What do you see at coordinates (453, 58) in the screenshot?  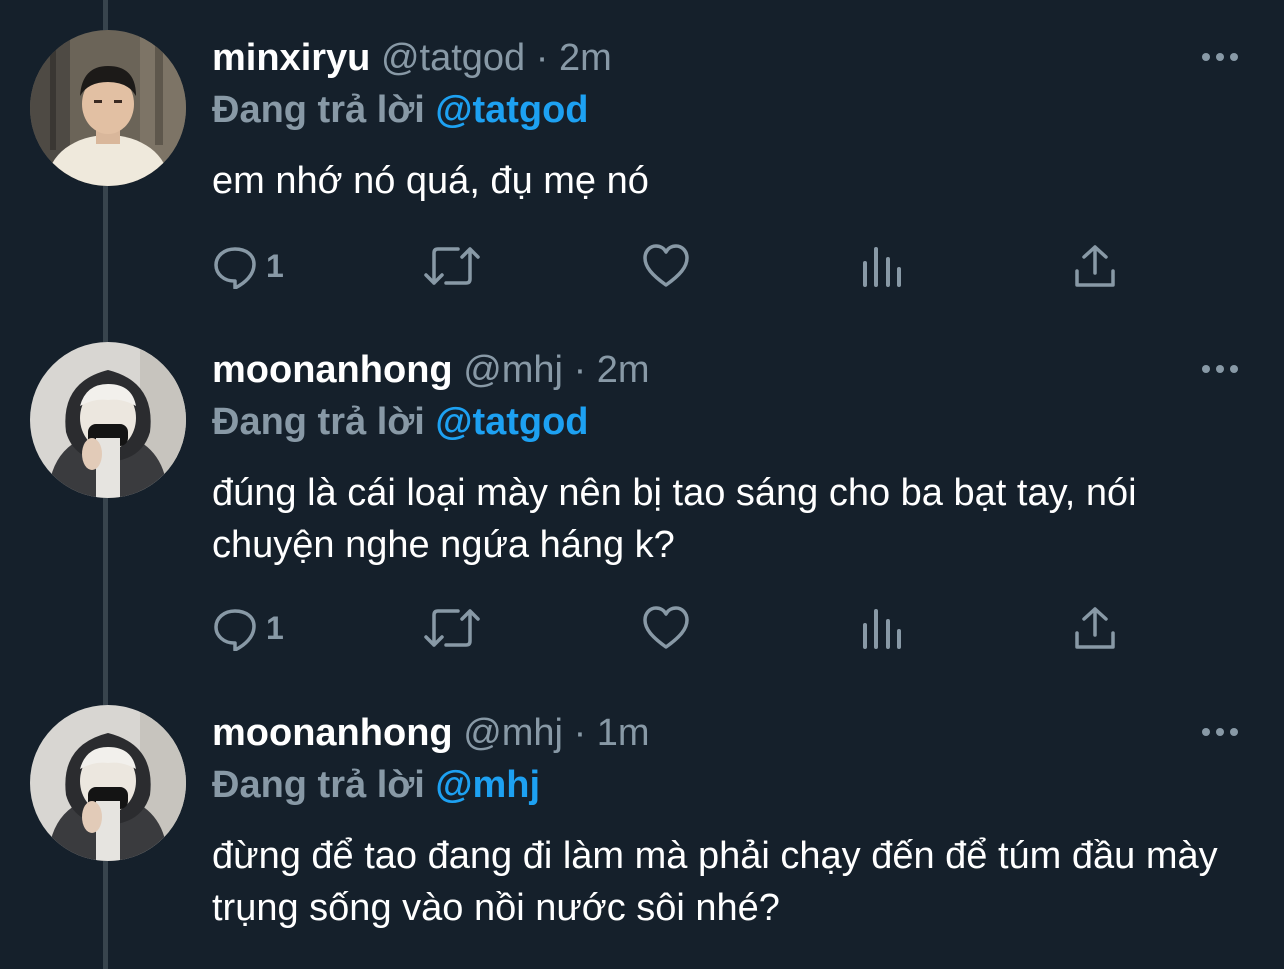 I see `handle: @tatgod` at bounding box center [453, 58].